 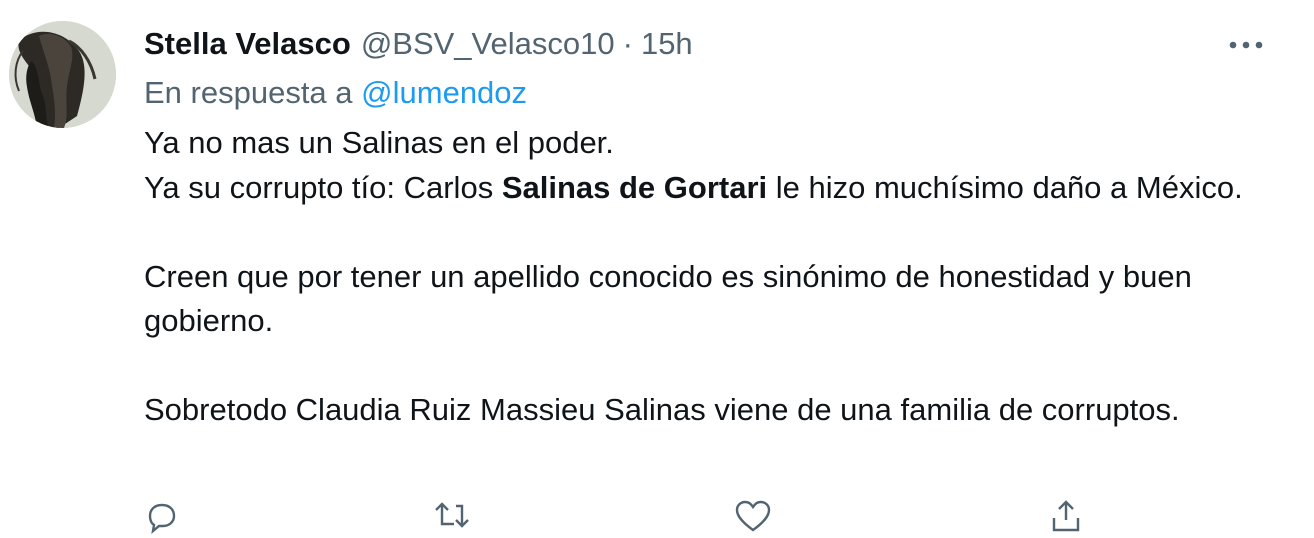 What do you see at coordinates (248, 92) in the screenshot?
I see `reply-prefix: En respuesta a` at bounding box center [248, 92].